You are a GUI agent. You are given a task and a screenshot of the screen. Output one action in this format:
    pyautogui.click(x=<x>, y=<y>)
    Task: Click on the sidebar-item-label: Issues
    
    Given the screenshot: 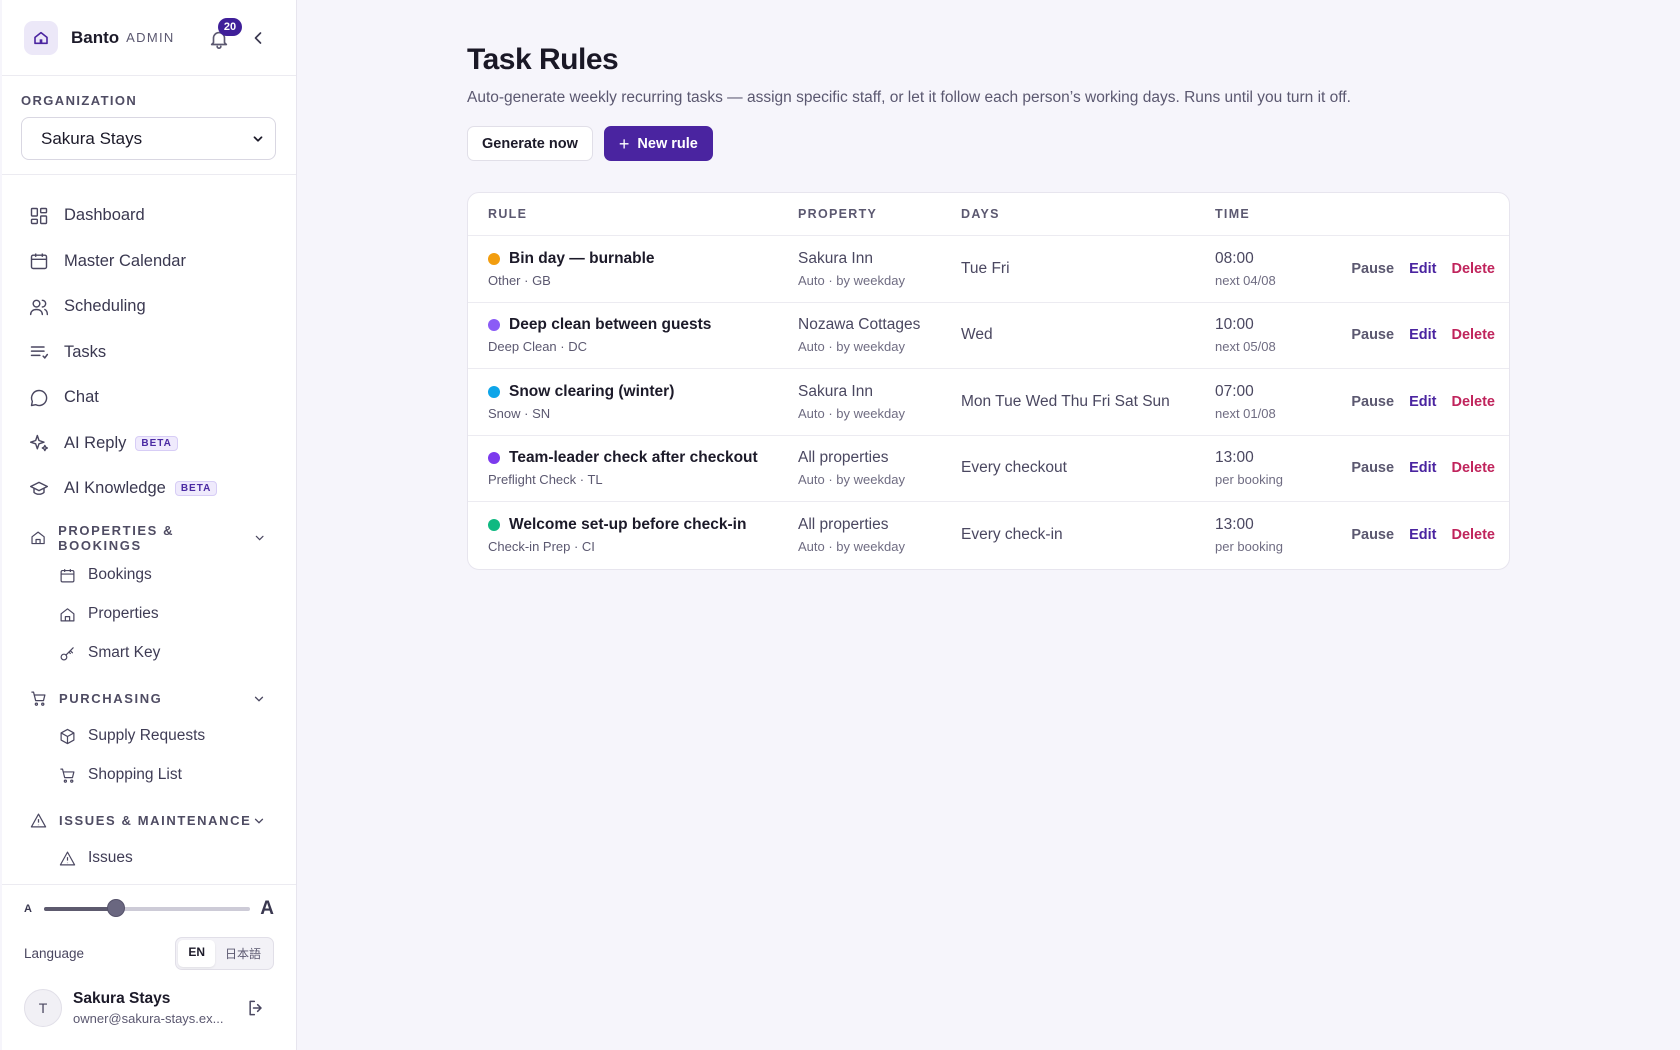 What is the action you would take?
    pyautogui.click(x=110, y=857)
    